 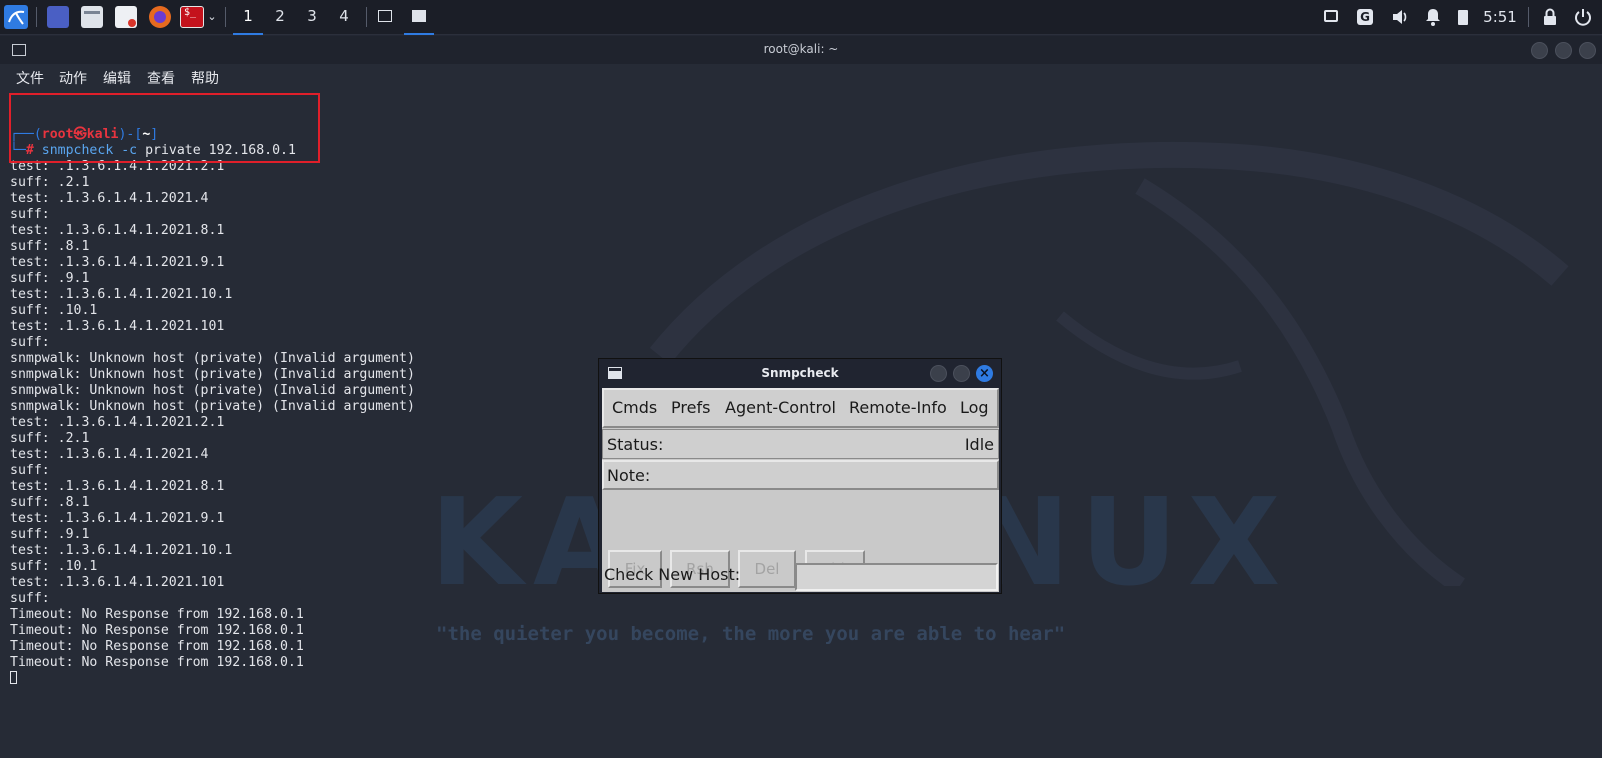 I want to click on window-title: root@kali: ~, so click(x=801, y=49).